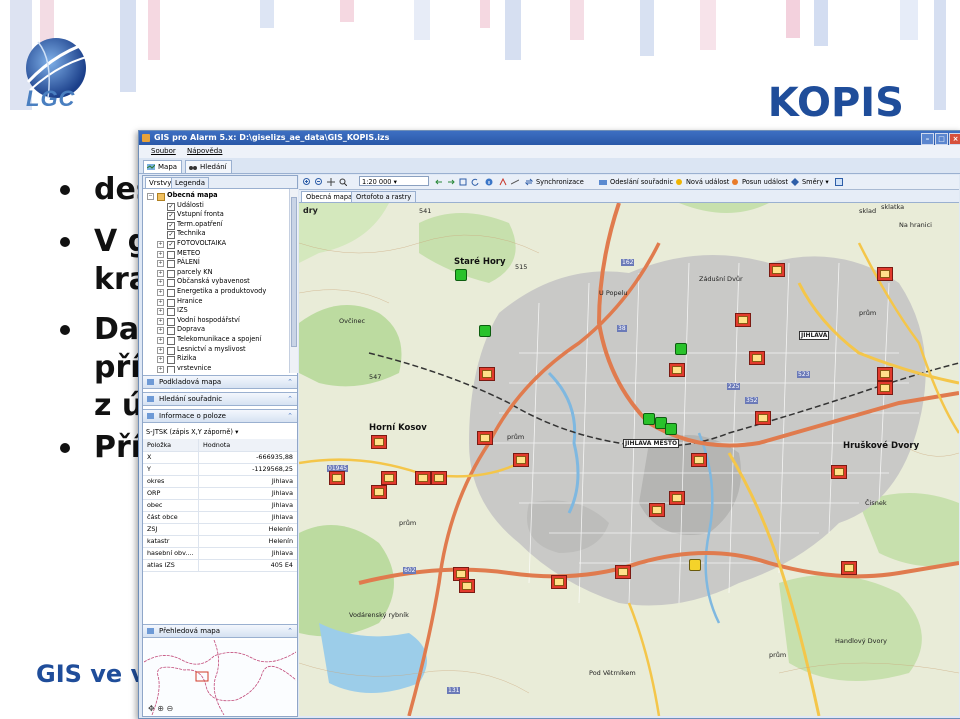 This screenshot has height=719, width=960. What do you see at coordinates (839, 182) in the screenshot?
I see `export-icon` at bounding box center [839, 182].